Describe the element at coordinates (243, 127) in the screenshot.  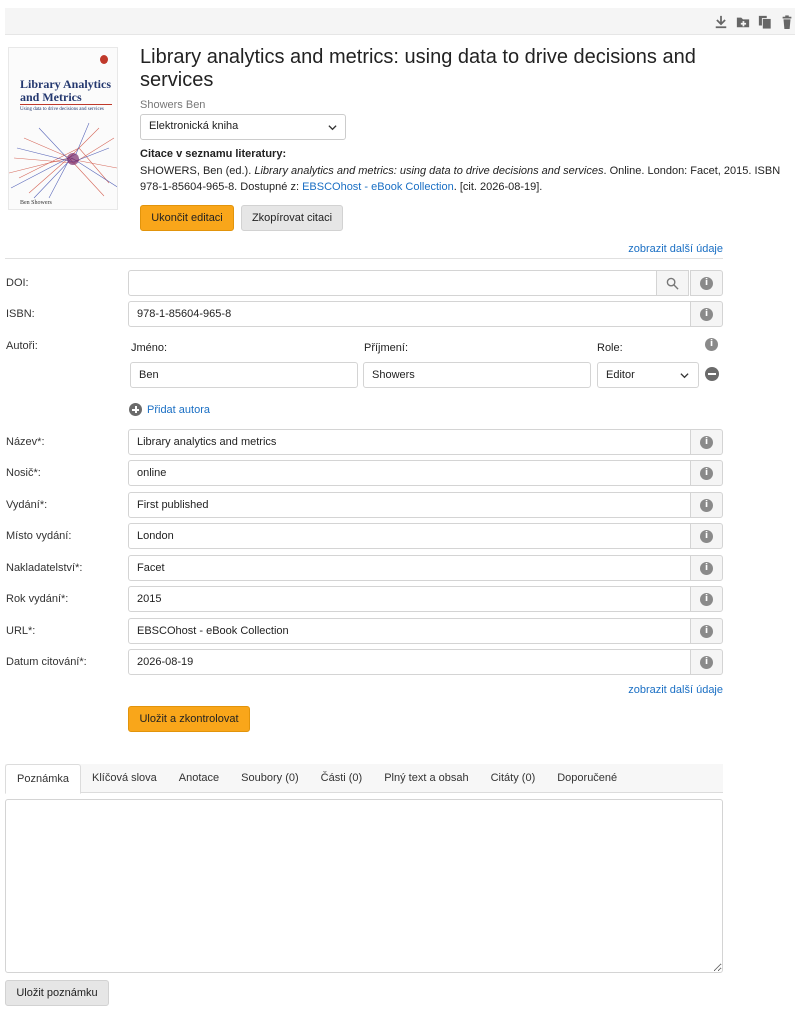
I see `document-type-select: Elektronická kniha` at that location.